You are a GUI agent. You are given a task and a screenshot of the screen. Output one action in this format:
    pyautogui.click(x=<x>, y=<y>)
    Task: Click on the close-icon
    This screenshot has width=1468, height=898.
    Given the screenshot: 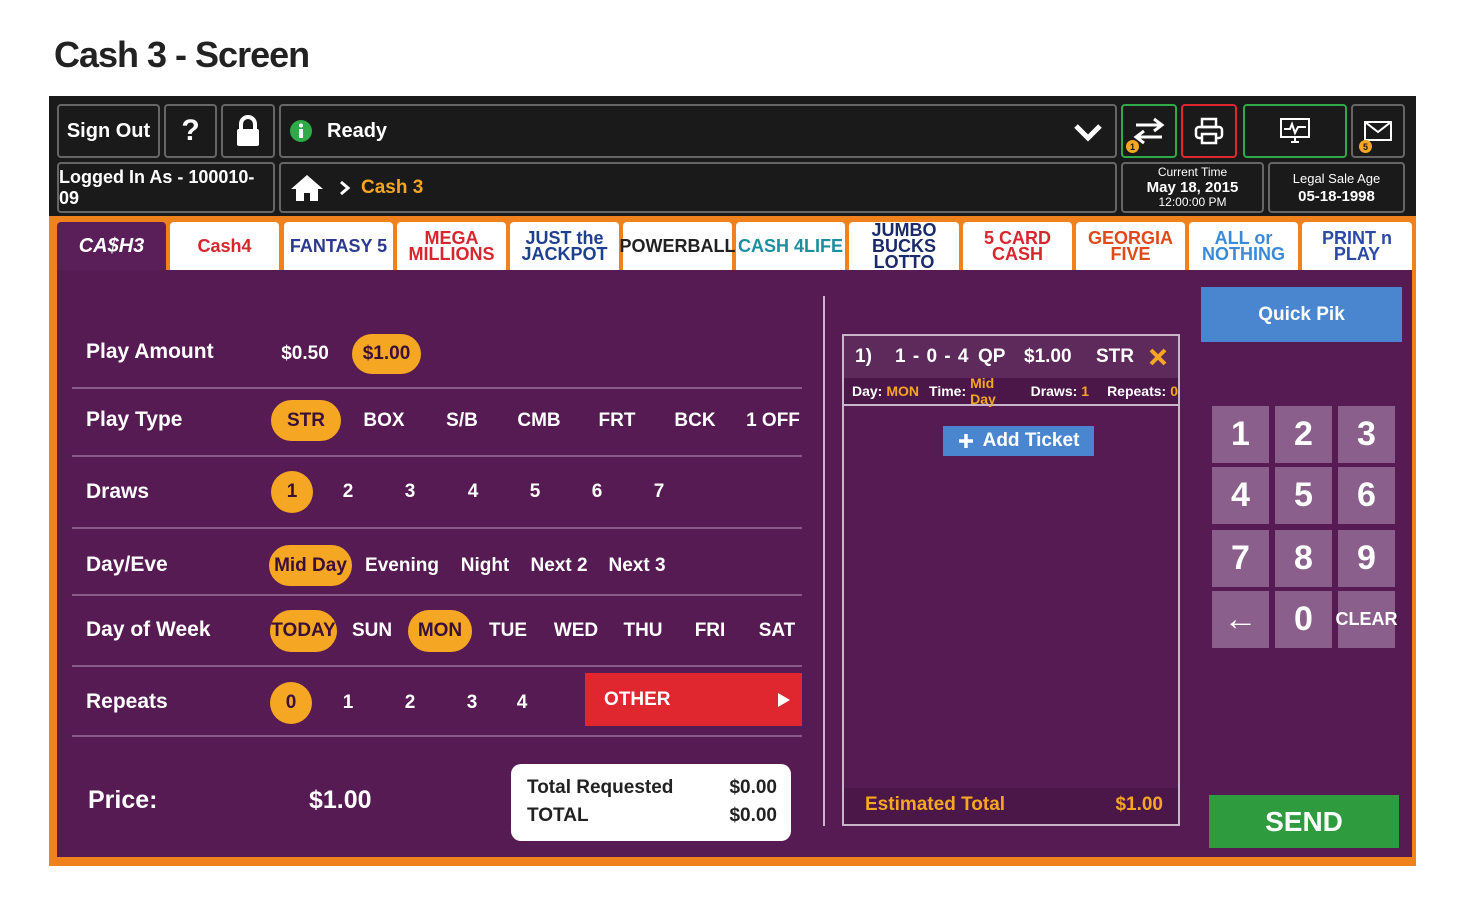 What is the action you would take?
    pyautogui.click(x=1158, y=357)
    